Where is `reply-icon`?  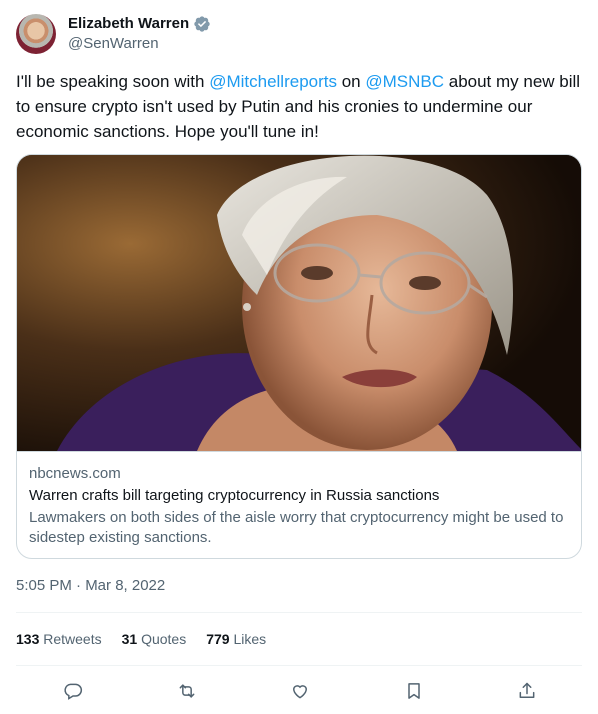 reply-icon is located at coordinates (73, 691).